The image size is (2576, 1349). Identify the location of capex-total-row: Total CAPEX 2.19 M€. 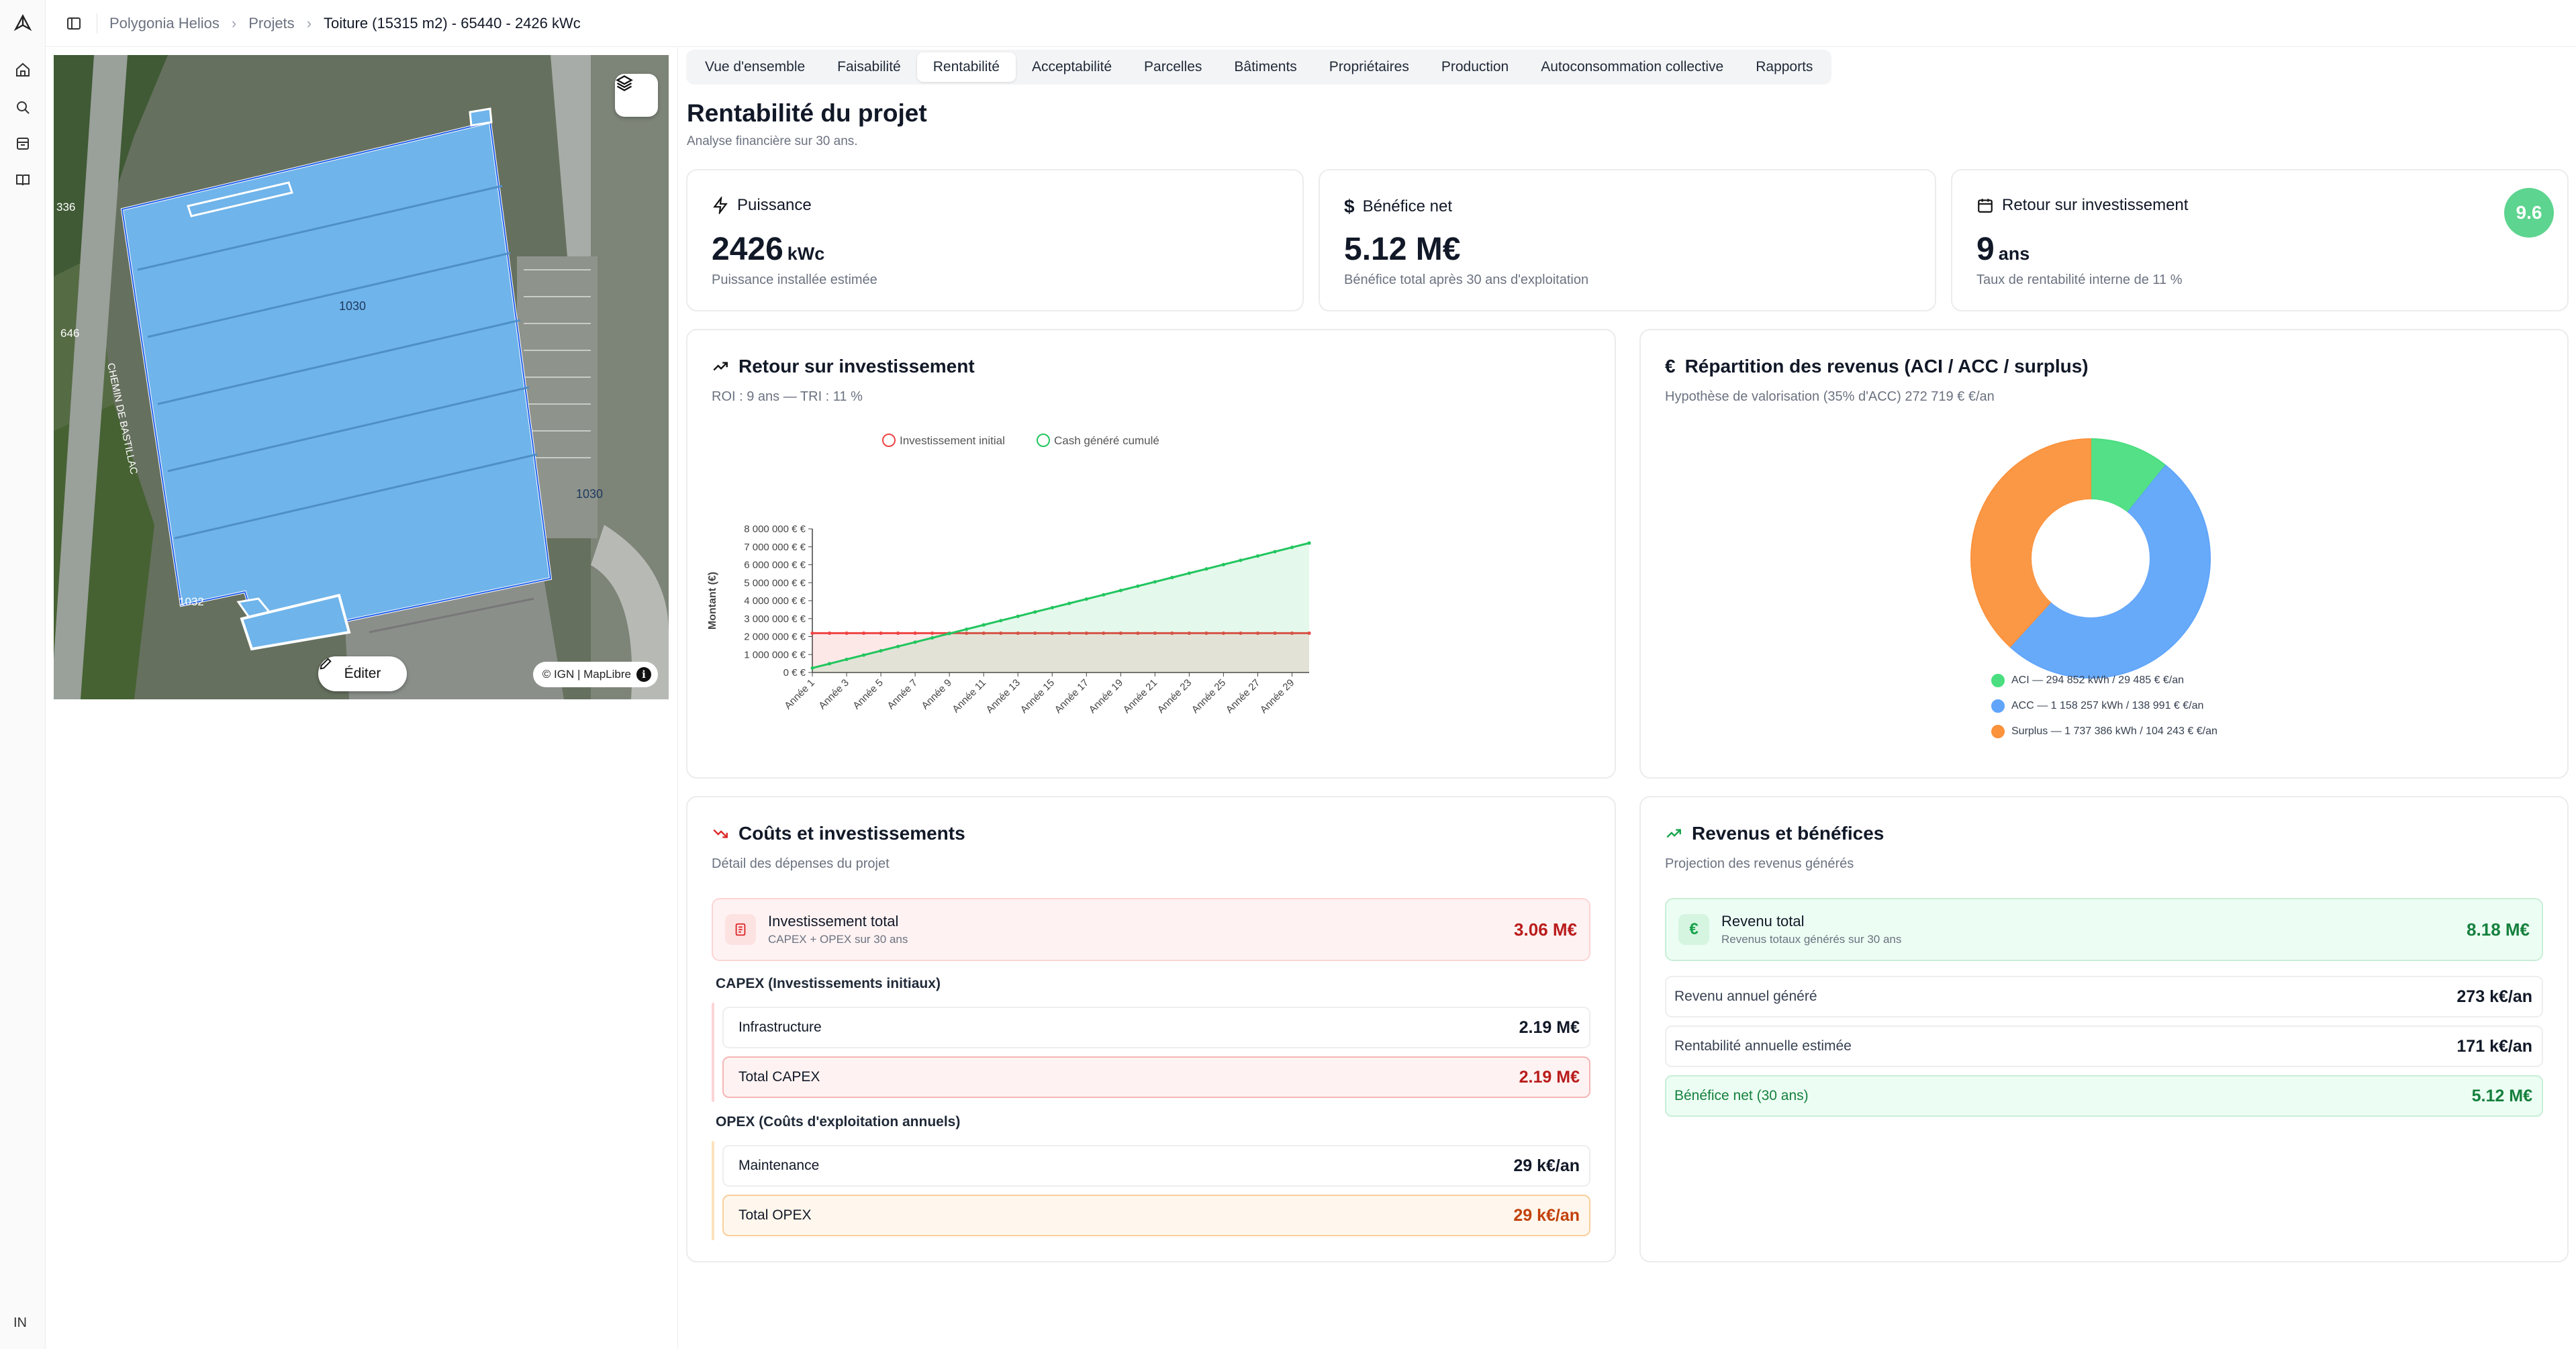
(1156, 1077).